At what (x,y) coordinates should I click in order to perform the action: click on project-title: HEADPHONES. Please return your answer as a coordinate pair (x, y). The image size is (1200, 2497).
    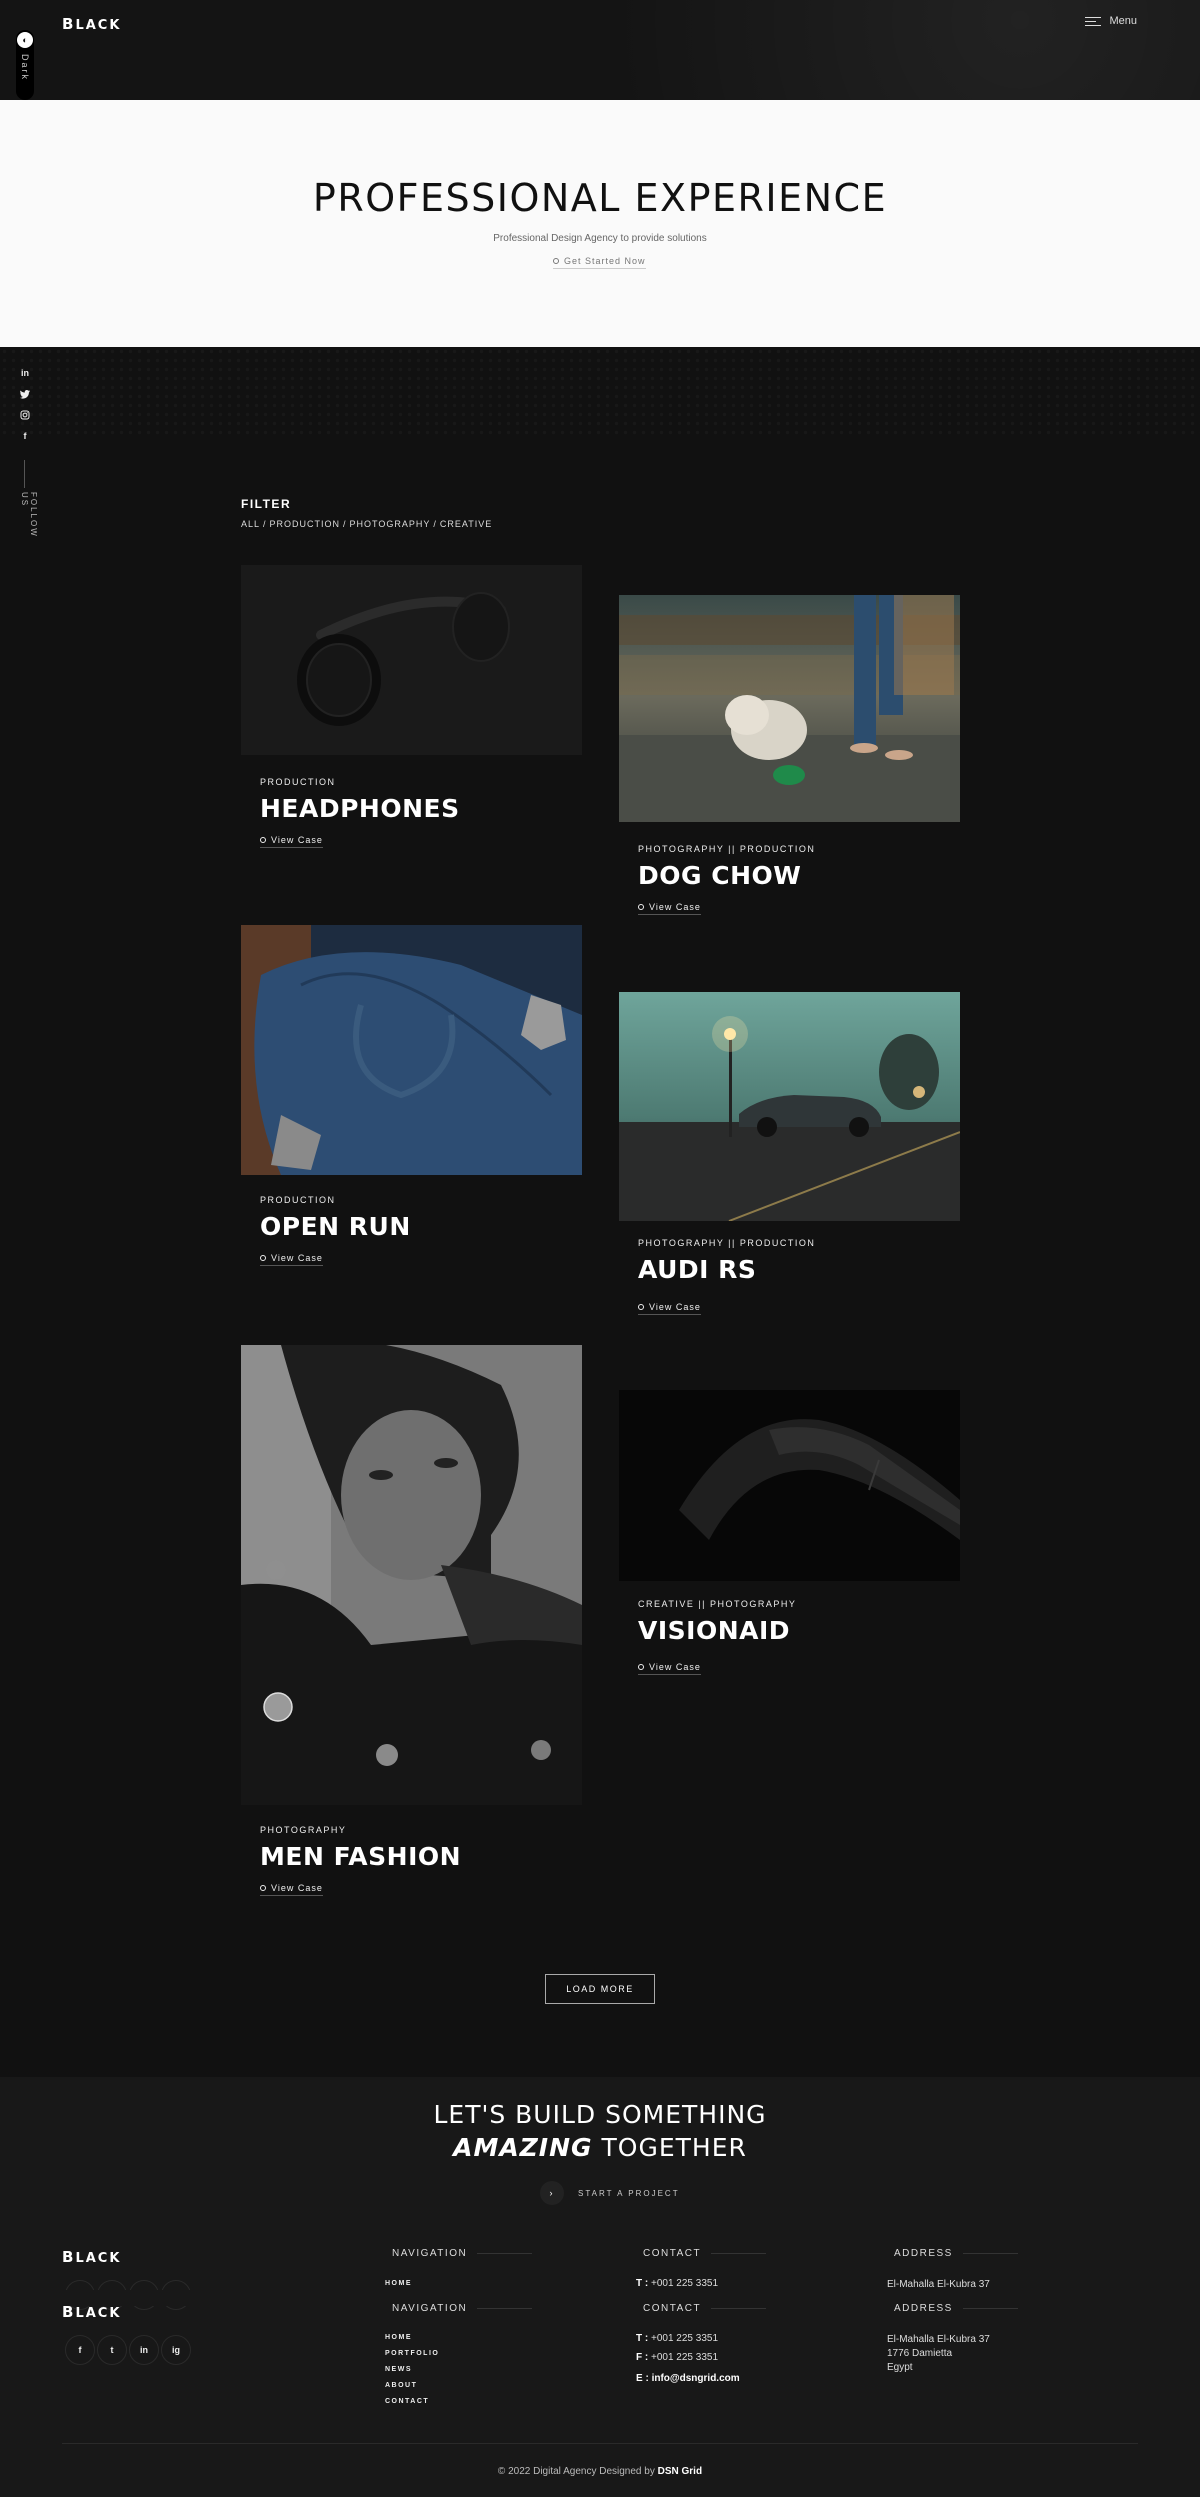
    Looking at the image, I should click on (360, 808).